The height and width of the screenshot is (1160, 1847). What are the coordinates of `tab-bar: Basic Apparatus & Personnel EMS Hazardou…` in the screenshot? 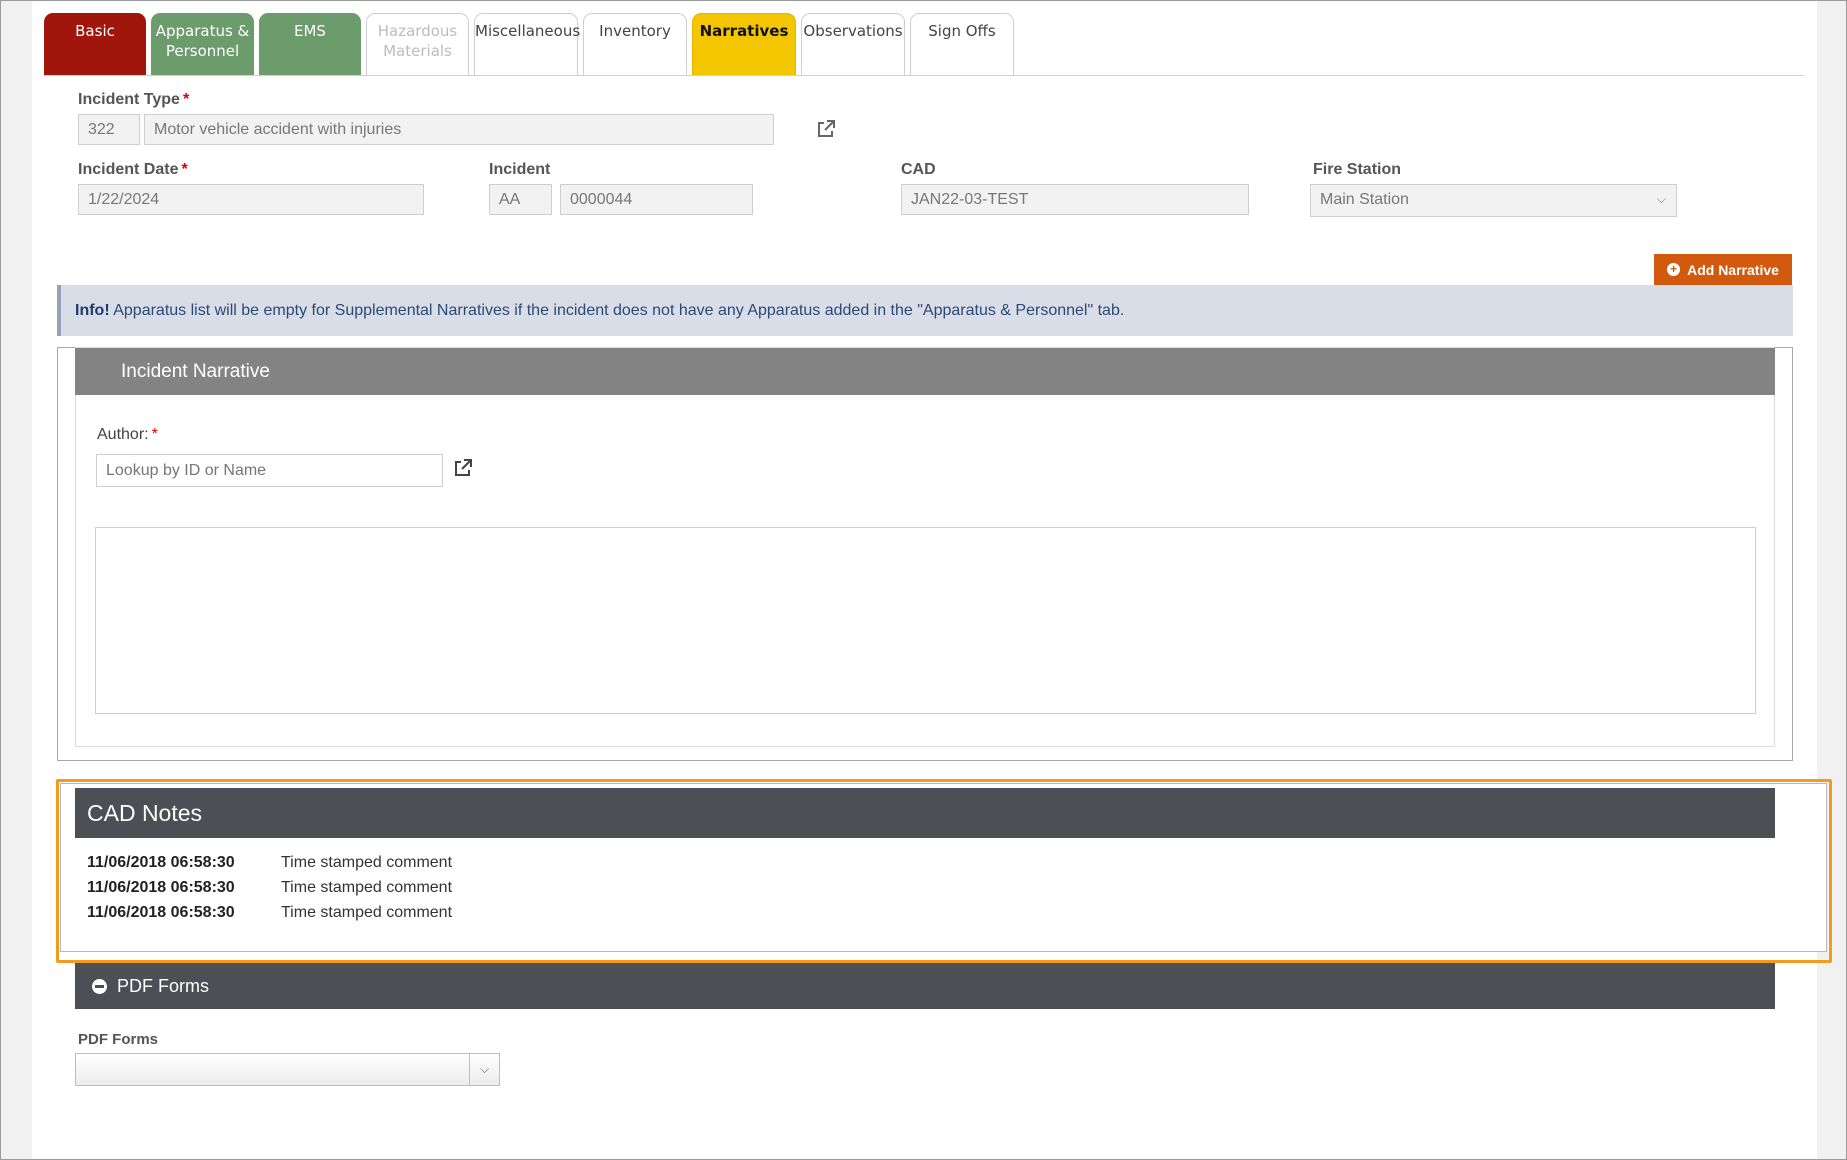 It's located at (531, 44).